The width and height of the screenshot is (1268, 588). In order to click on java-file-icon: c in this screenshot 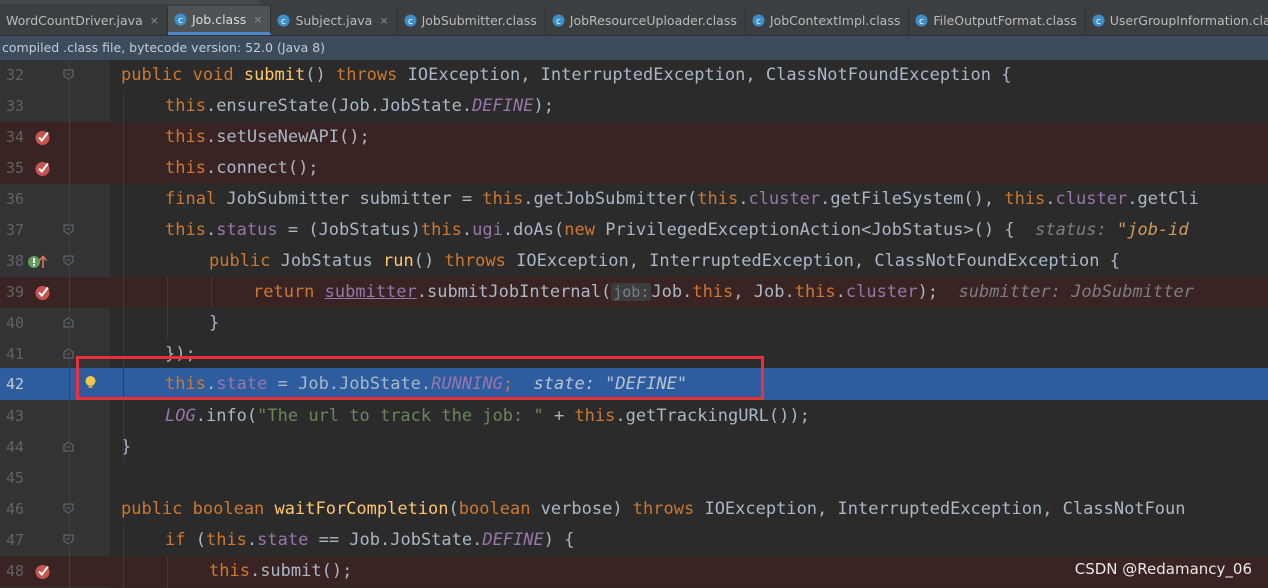, I will do `click(283, 20)`.